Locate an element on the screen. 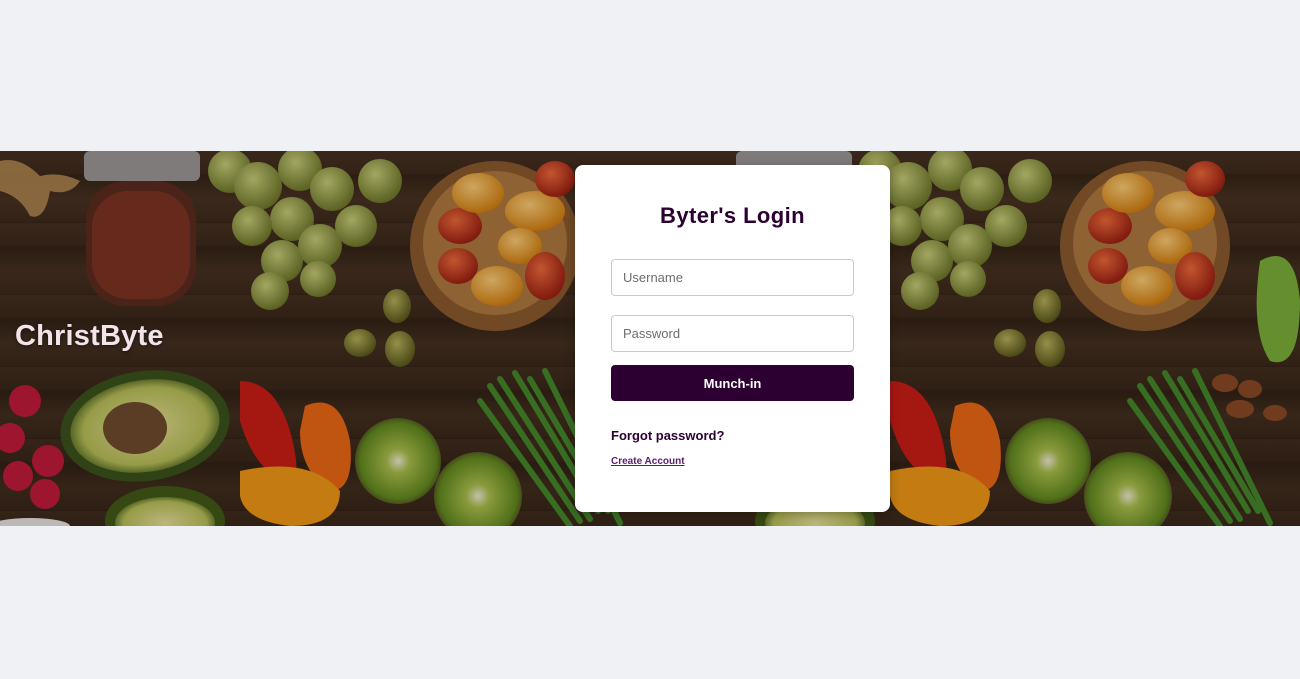 This screenshot has width=1300, height=679. password-input is located at coordinates (732, 333).